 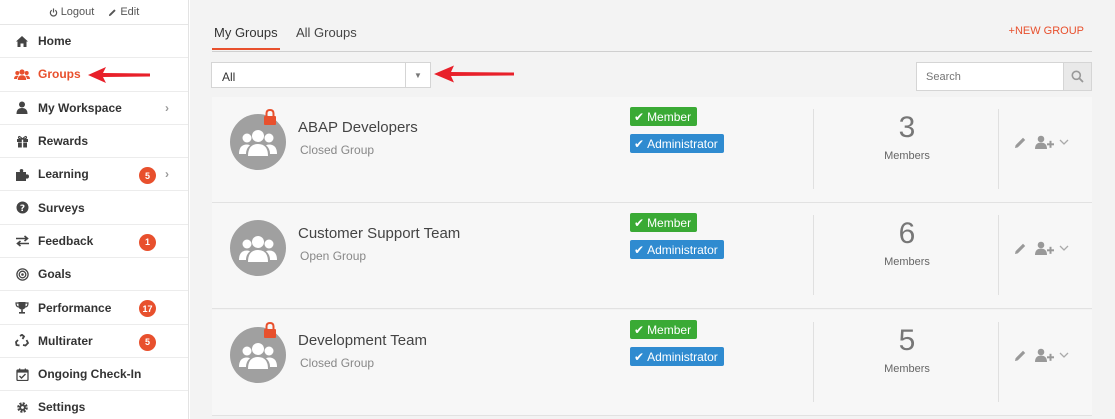 I want to click on filter-value: All, so click(x=229, y=77).